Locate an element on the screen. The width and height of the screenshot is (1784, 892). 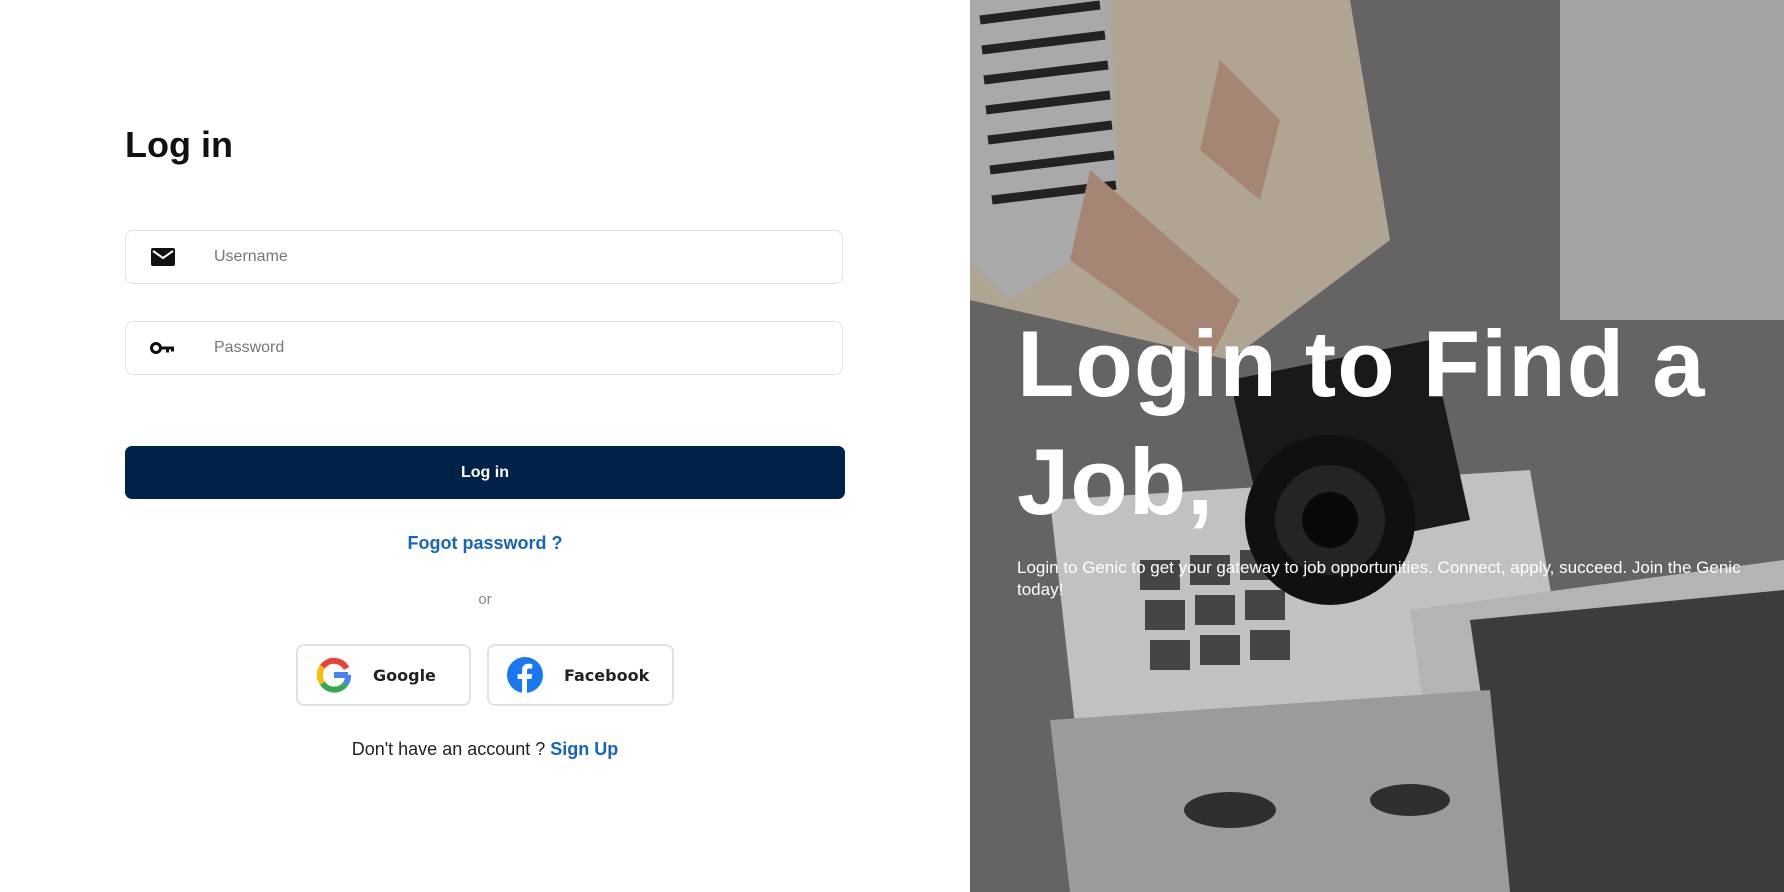
facebook-logo-icon is located at coordinates (525, 675).